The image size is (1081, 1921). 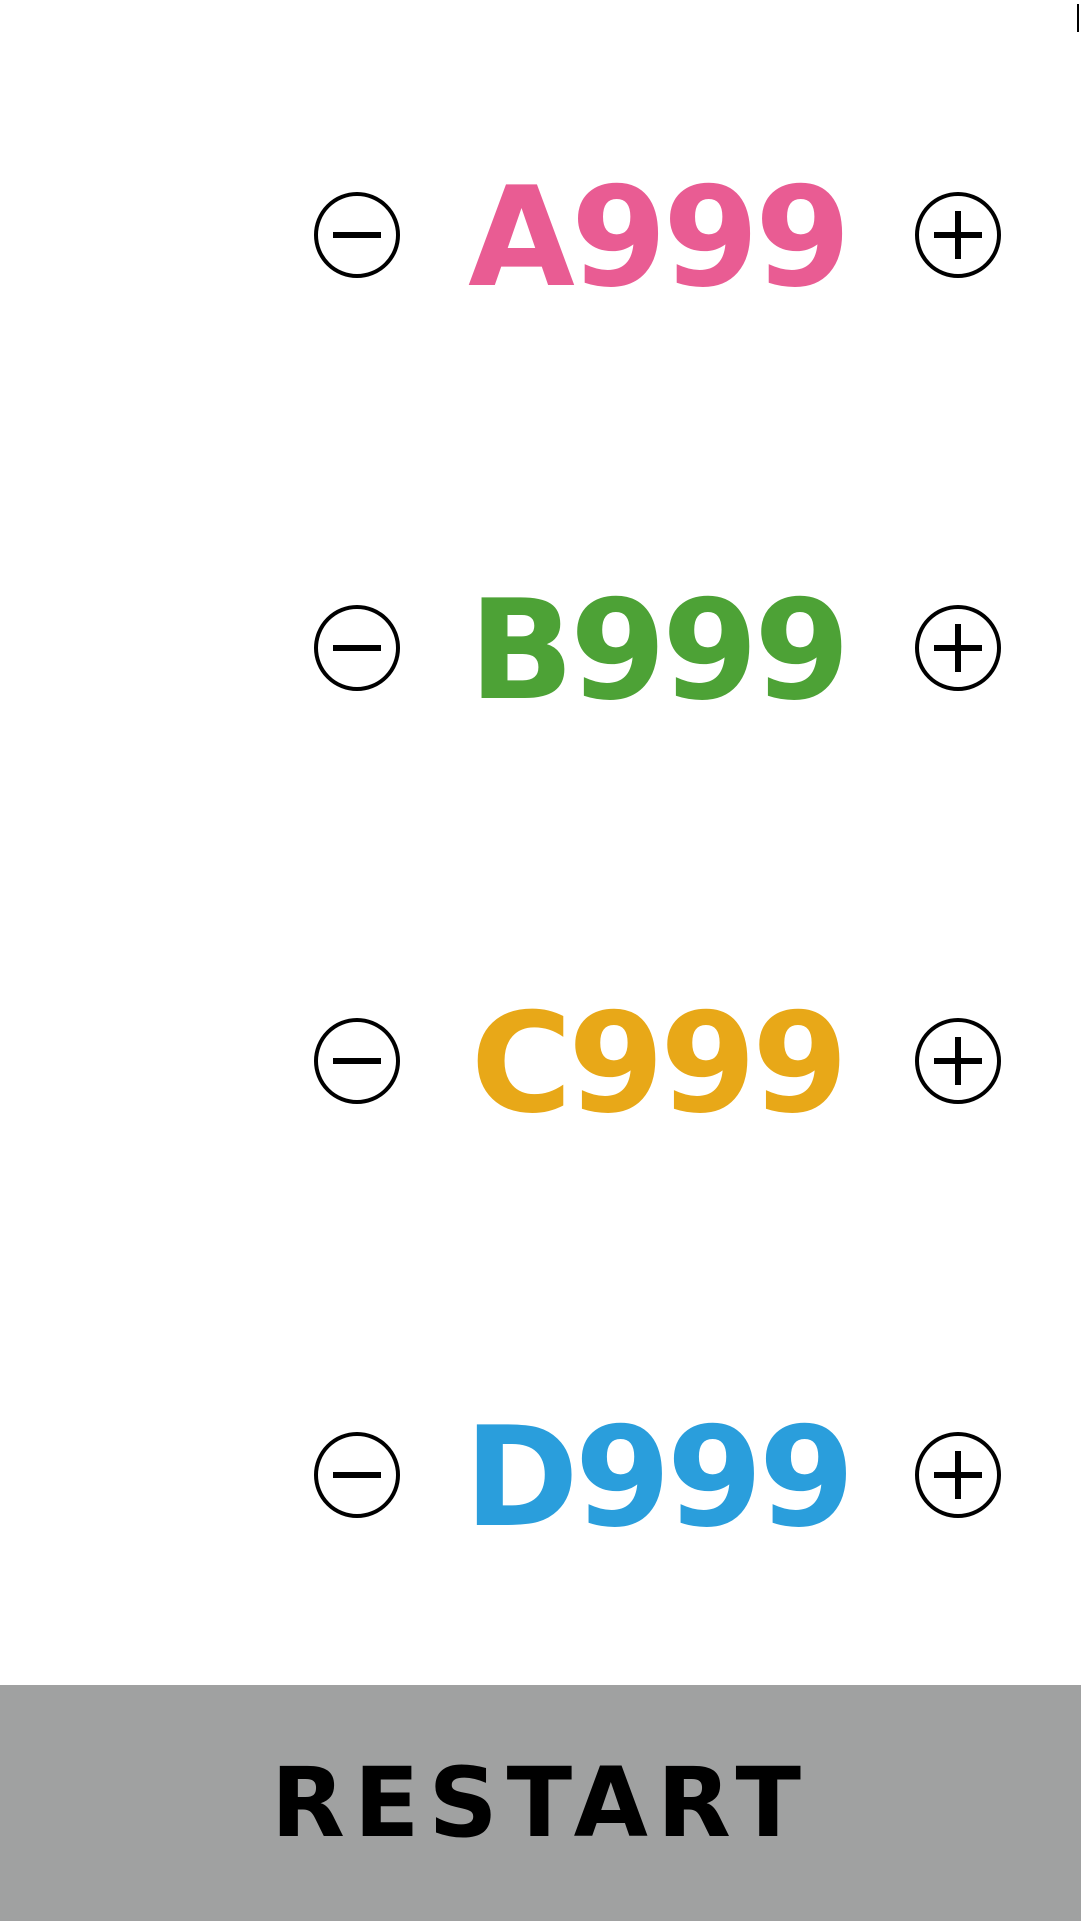 I want to click on counter-a-value: A999, so click(x=659, y=237).